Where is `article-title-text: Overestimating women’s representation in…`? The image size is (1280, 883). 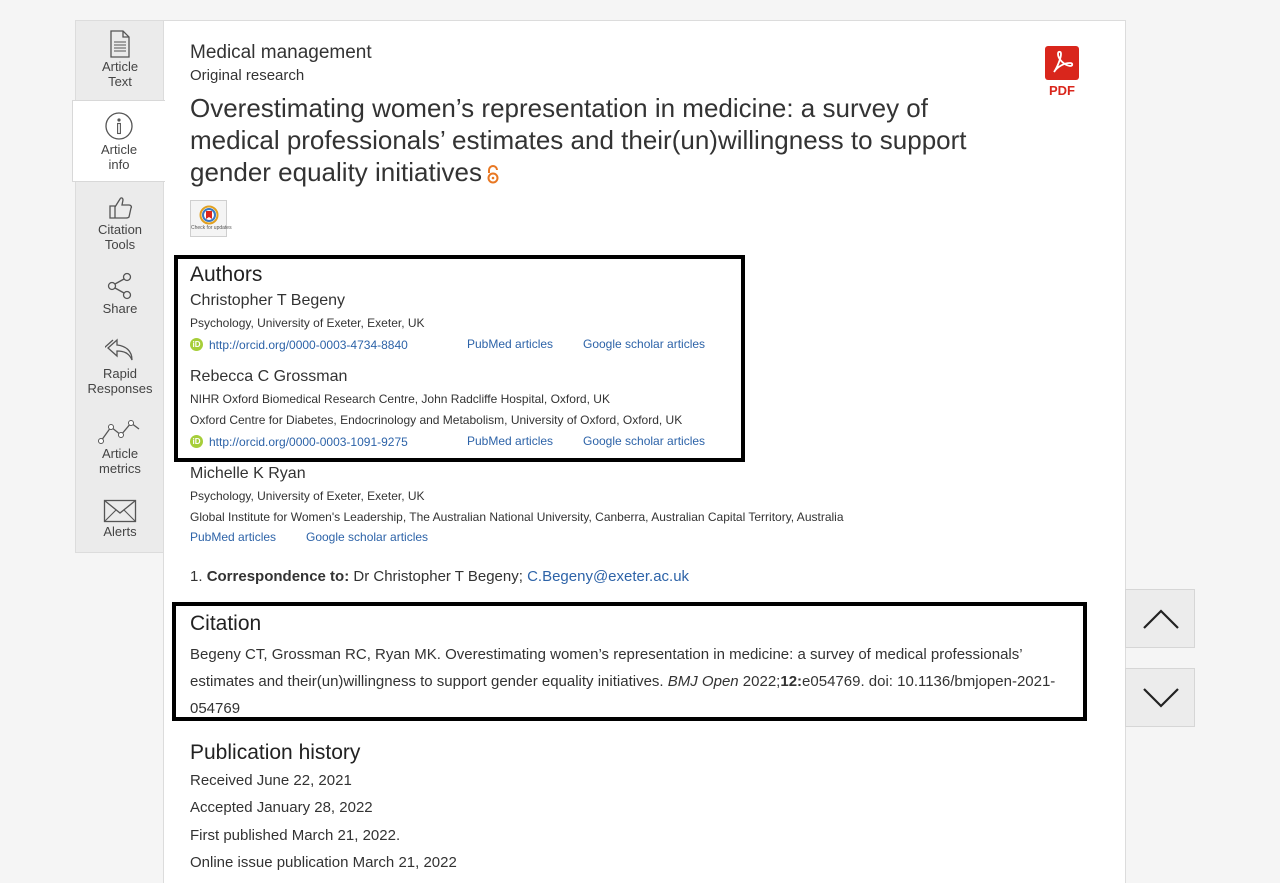 article-title-text: Overestimating women’s representation in… is located at coordinates (578, 140).